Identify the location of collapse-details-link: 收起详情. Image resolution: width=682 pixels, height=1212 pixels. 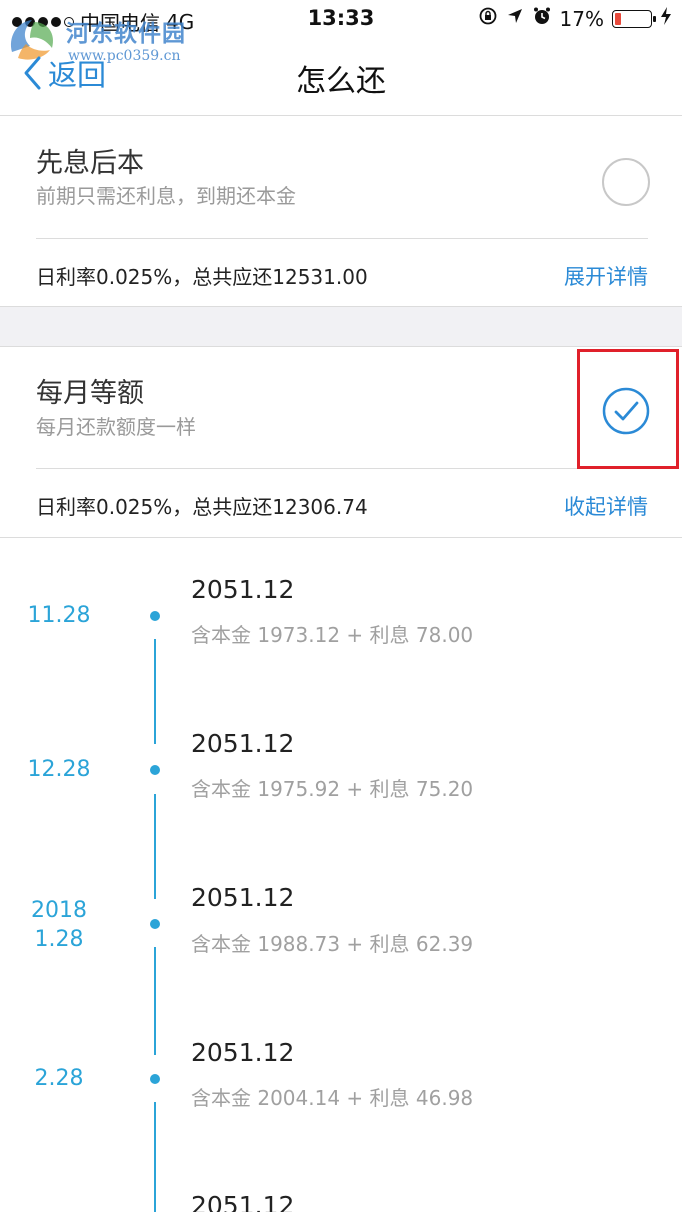
(606, 506).